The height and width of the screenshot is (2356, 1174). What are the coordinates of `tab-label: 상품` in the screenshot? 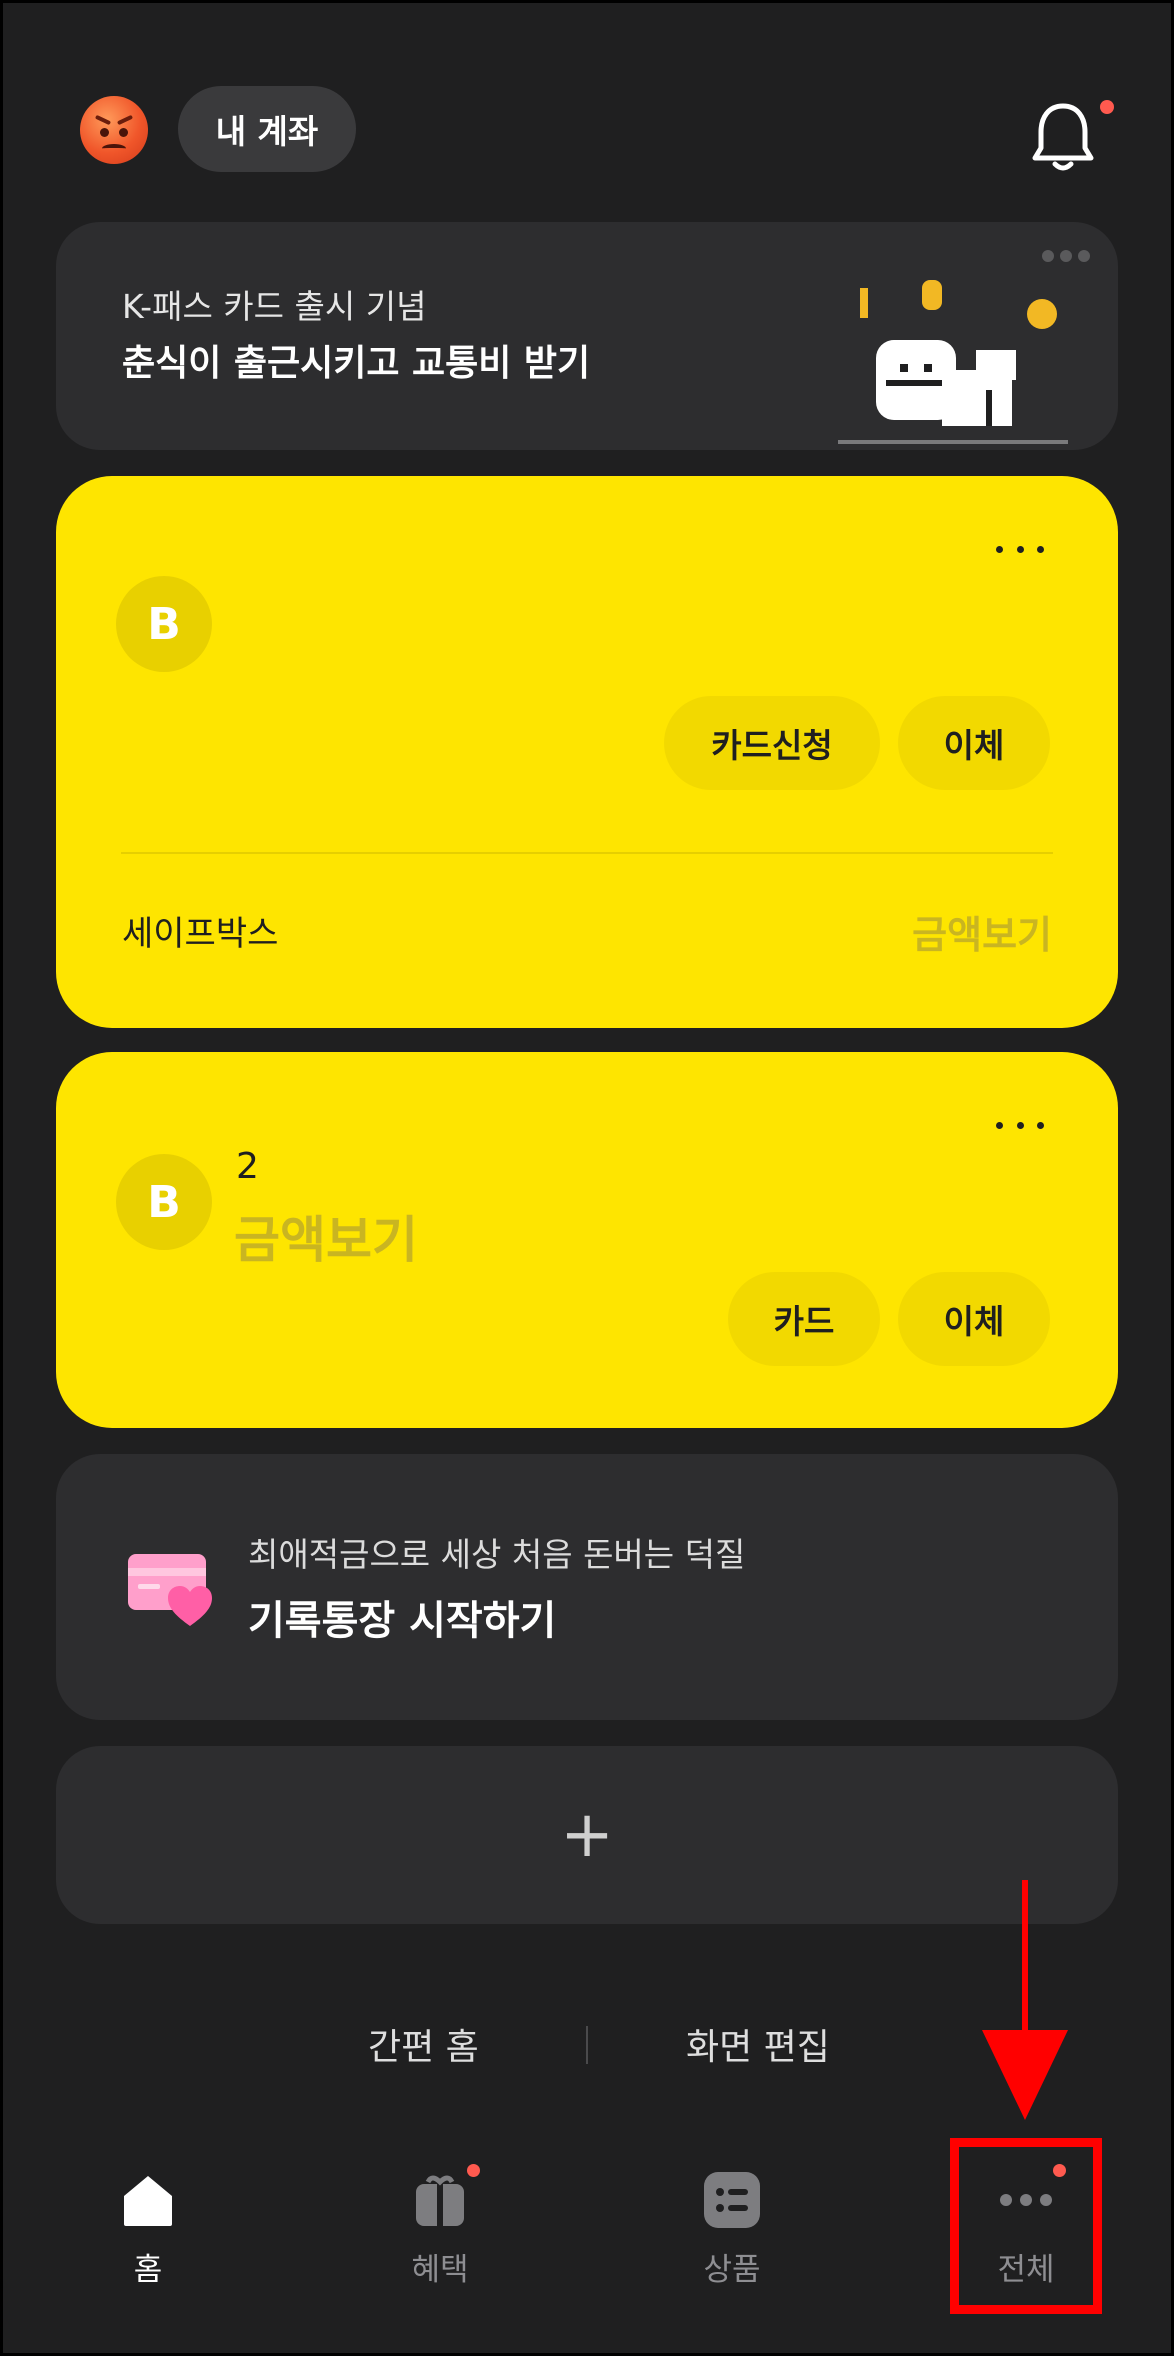 It's located at (732, 2270).